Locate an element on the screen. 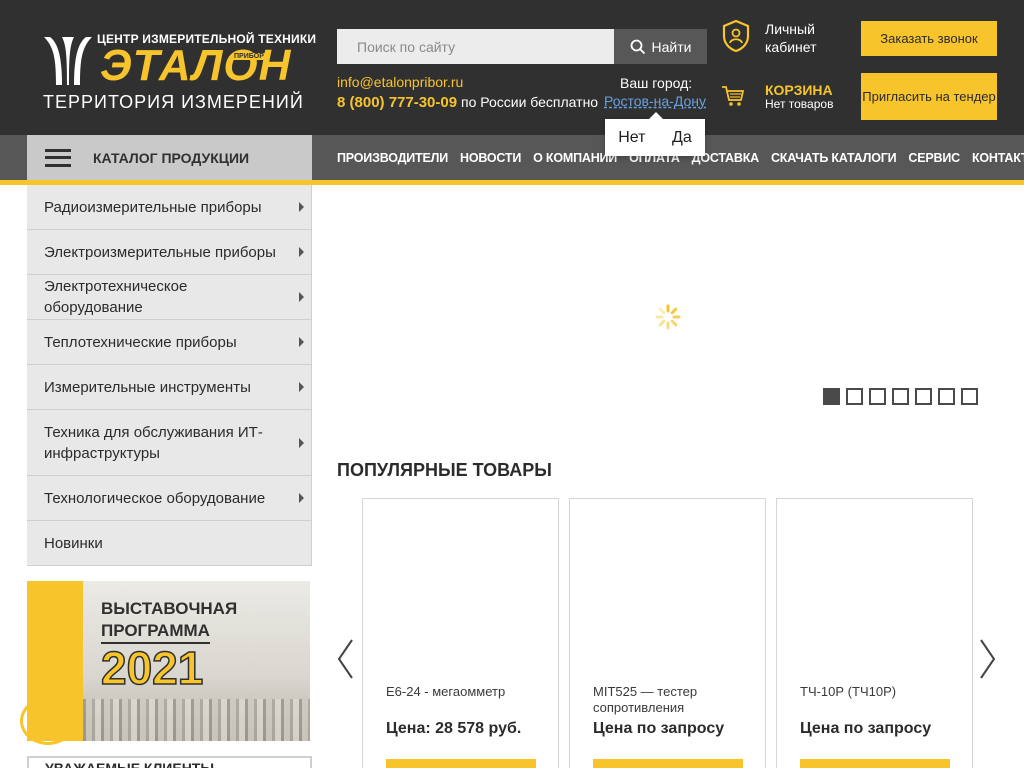 This screenshot has width=1024, height=768. search-button: Найти is located at coordinates (660, 46).